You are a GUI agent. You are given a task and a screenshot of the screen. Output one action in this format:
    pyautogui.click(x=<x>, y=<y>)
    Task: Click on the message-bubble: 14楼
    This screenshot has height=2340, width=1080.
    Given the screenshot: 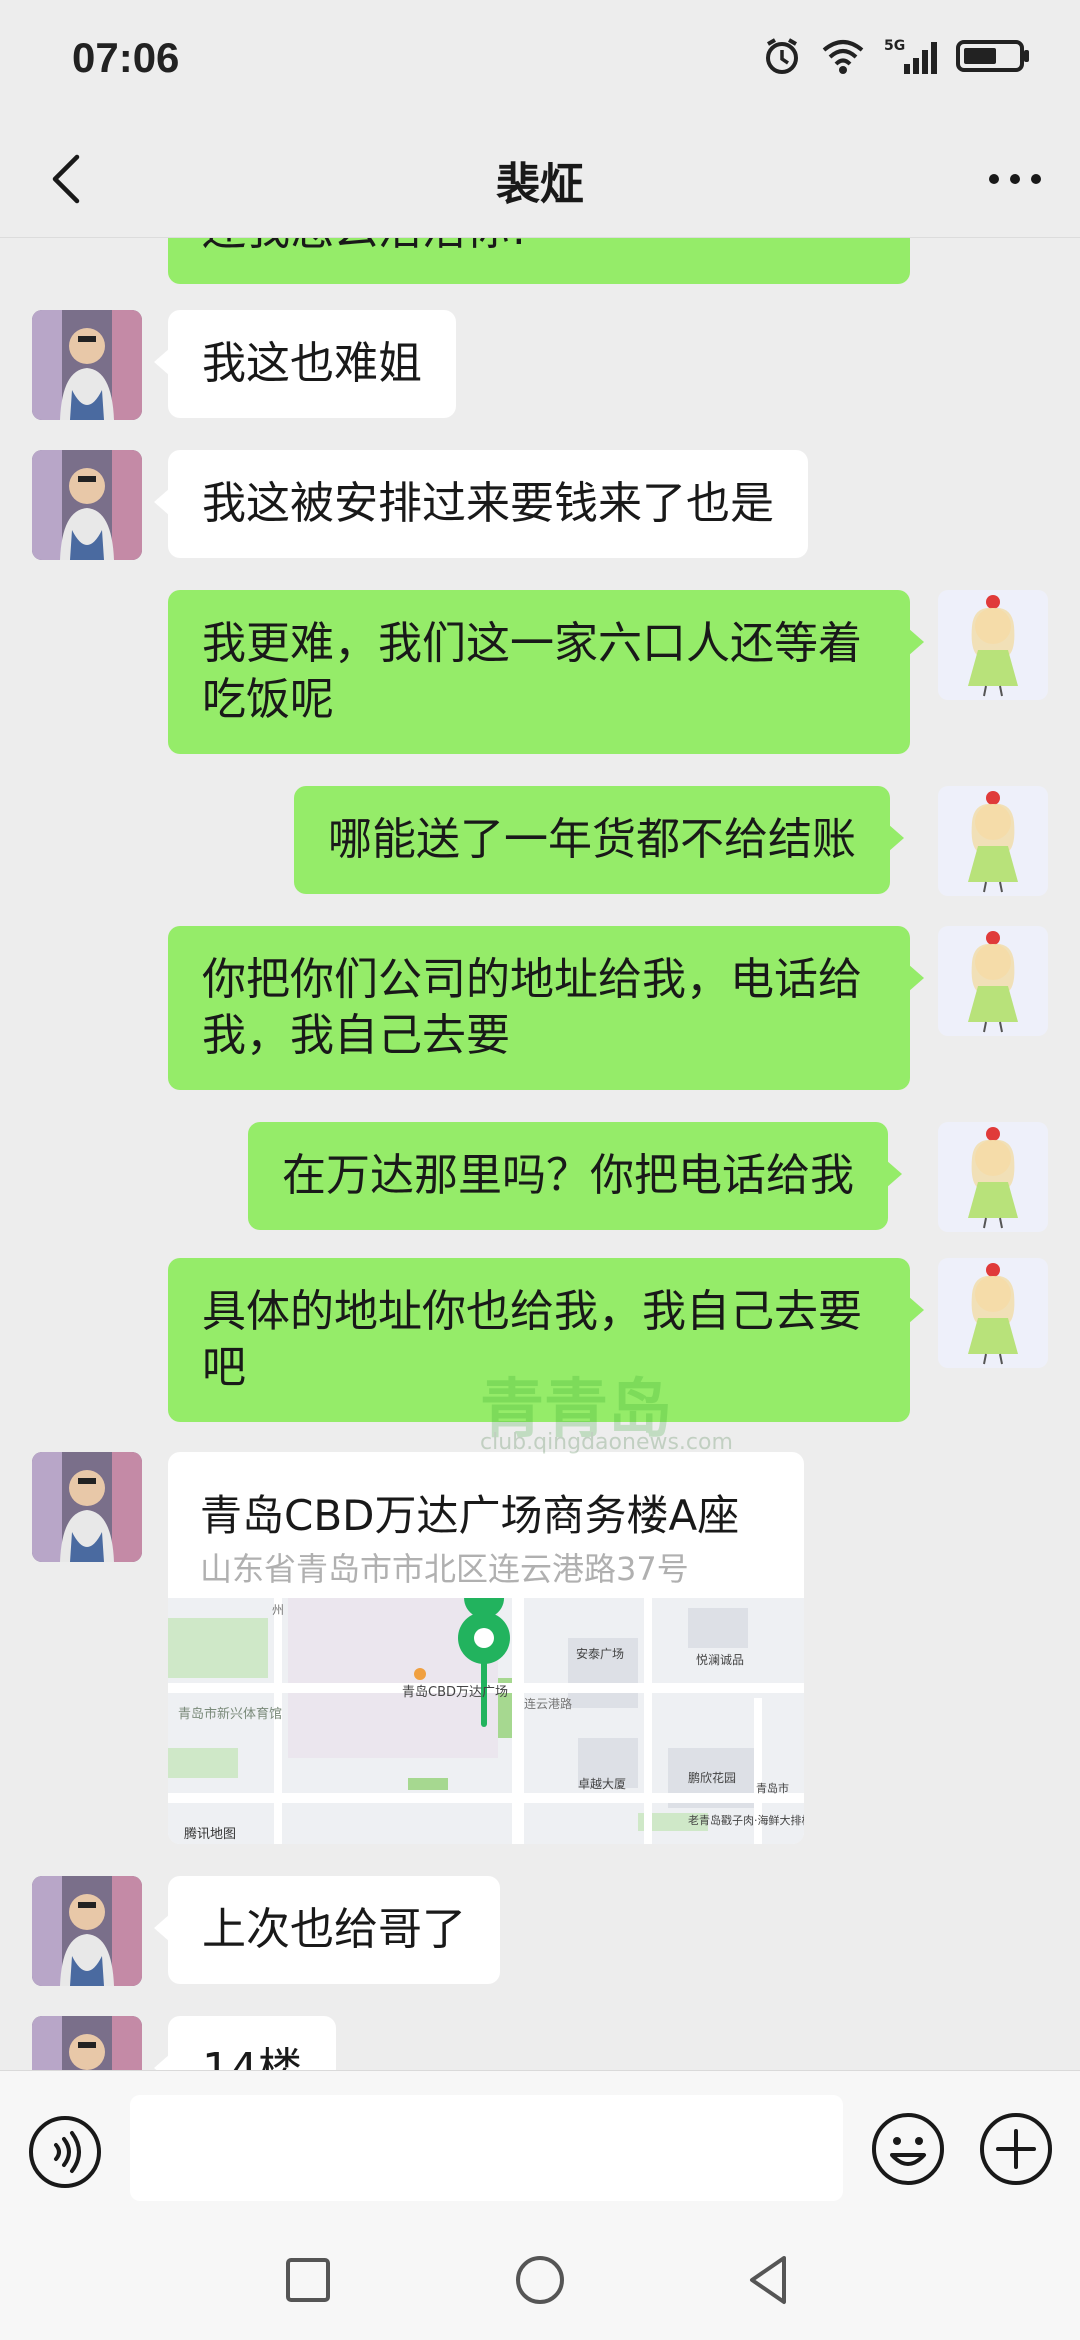 What is the action you would take?
    pyautogui.click(x=245, y=2043)
    